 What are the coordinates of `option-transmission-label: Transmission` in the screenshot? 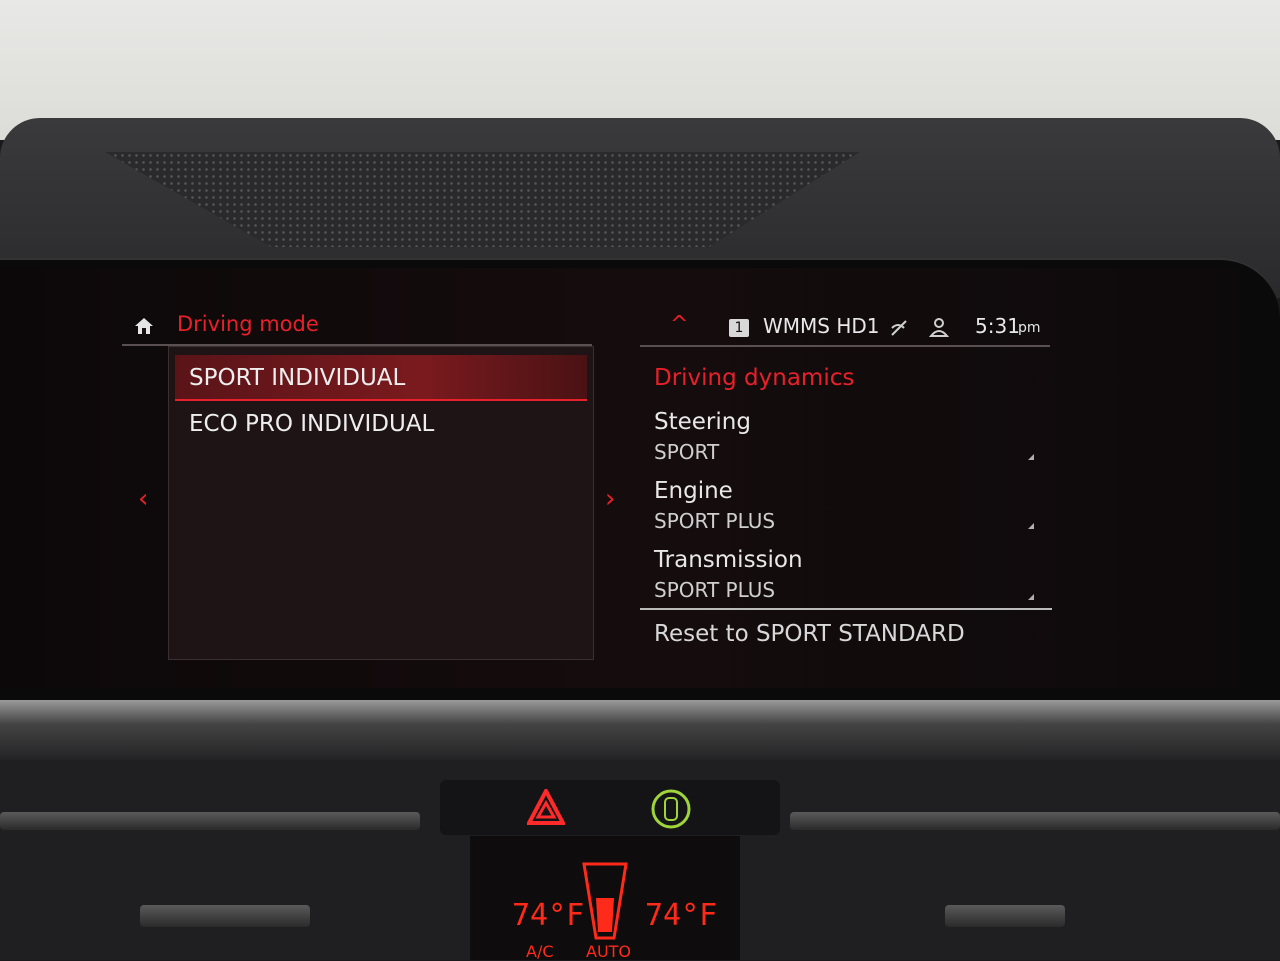 It's located at (728, 560).